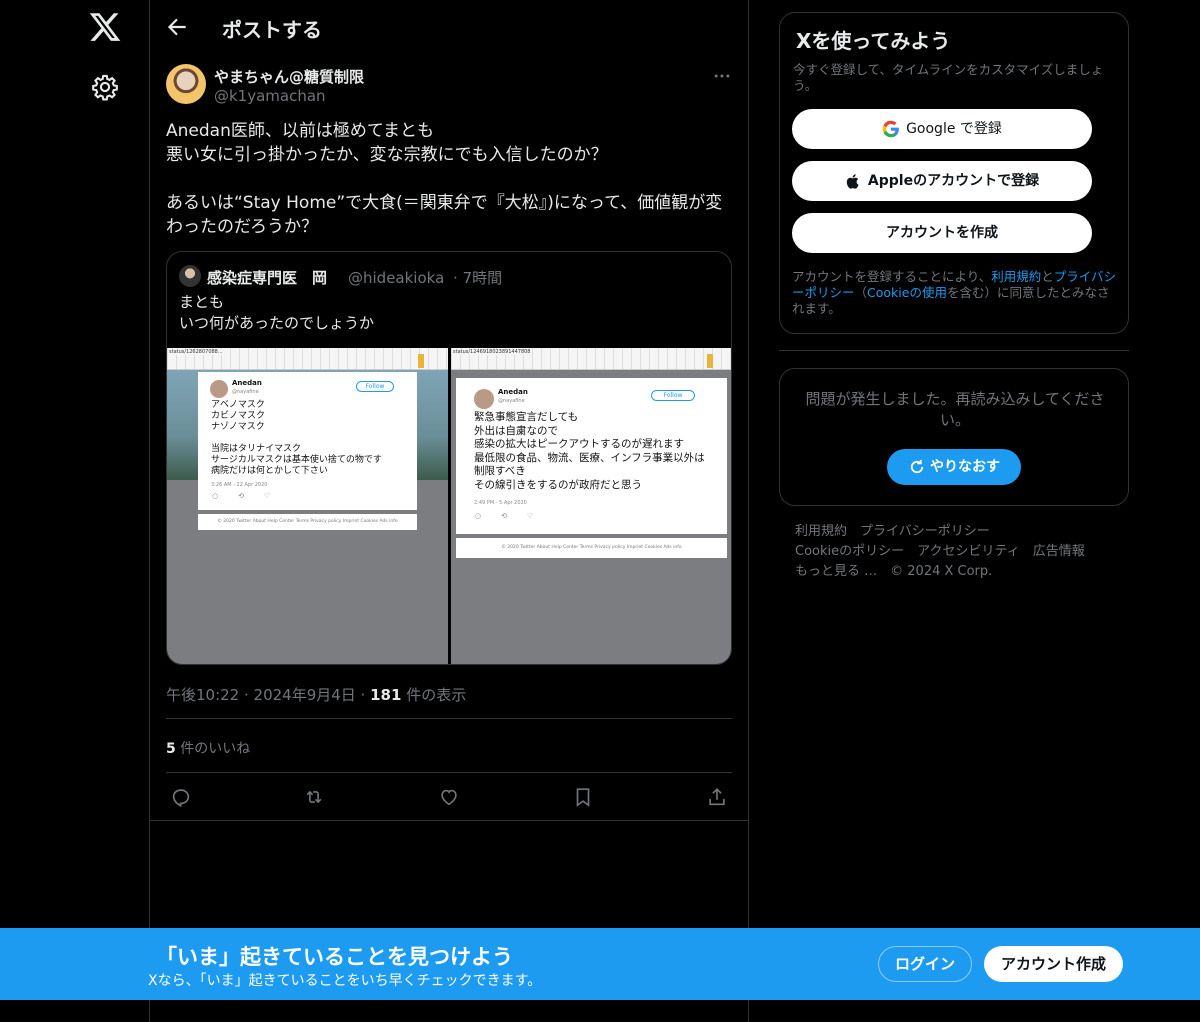 This screenshot has height=1022, width=1200. What do you see at coordinates (948, 77) in the screenshot?
I see `signup-subtitle: 今すぐ登録して、タイムラインをカスタマイズしましょう。` at bounding box center [948, 77].